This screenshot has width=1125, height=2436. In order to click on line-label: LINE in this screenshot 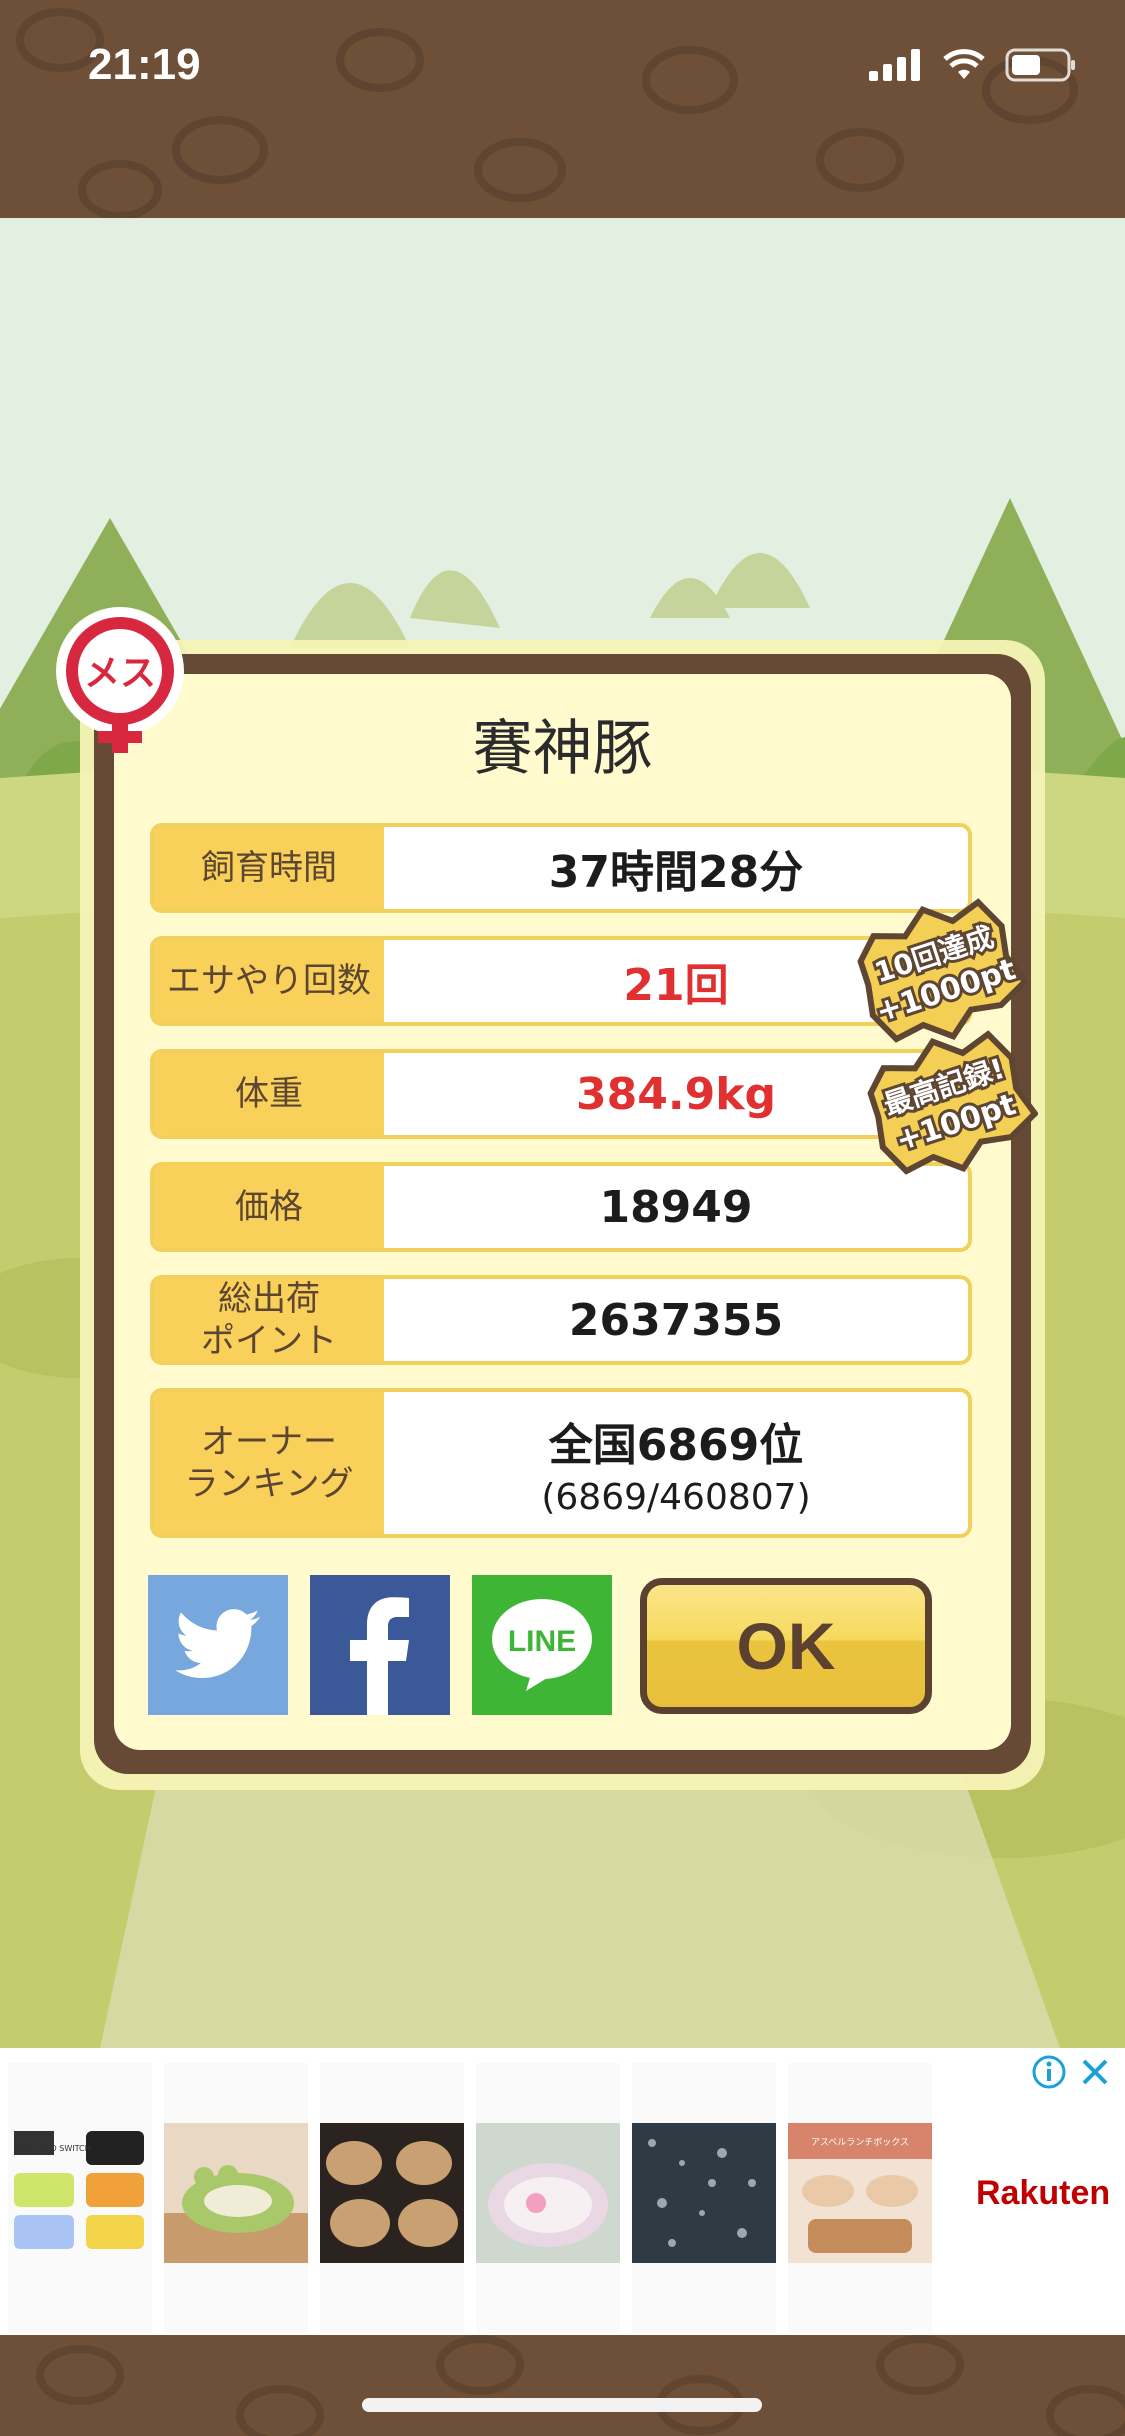, I will do `click(542, 1641)`.